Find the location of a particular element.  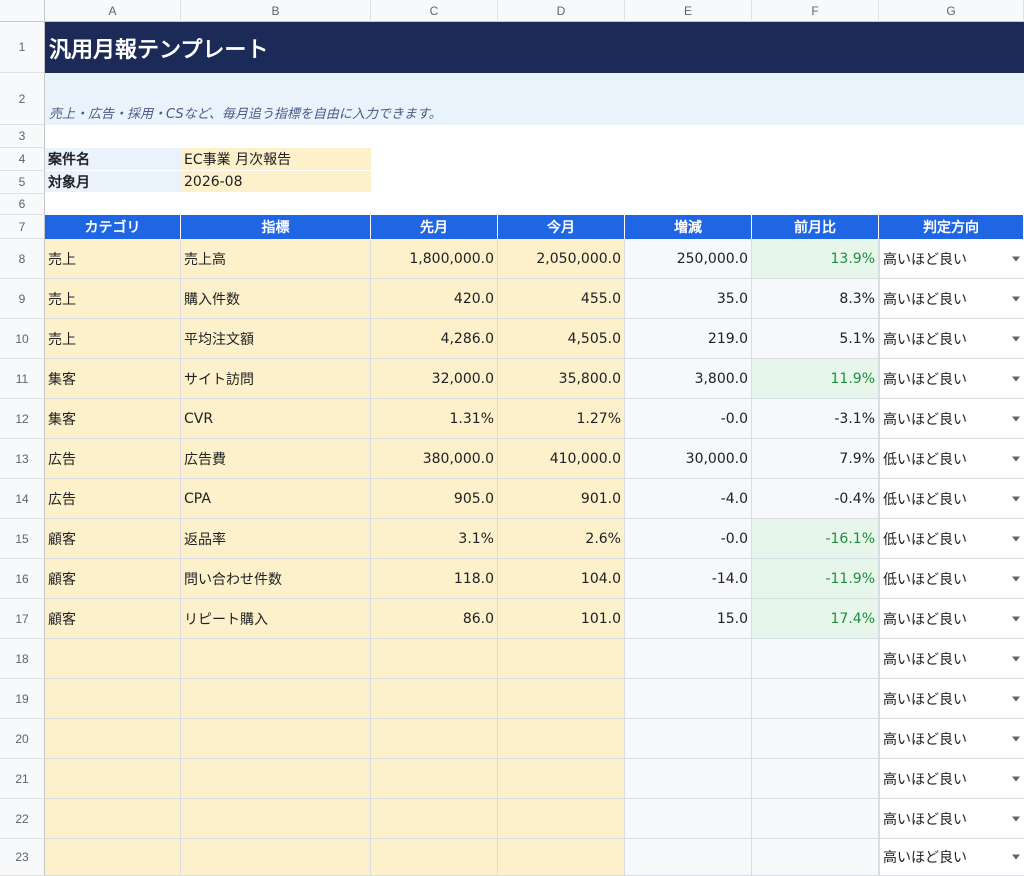

row-header-12: 12 is located at coordinates (22, 419).